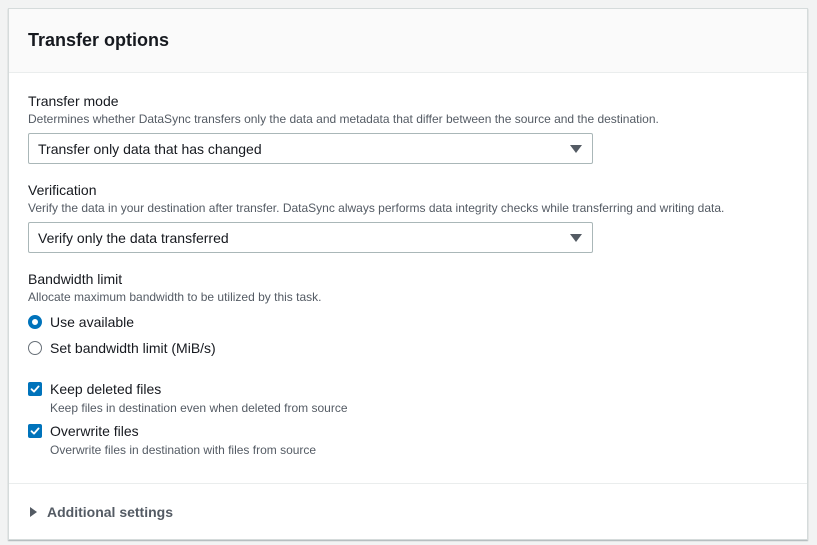 The width and height of the screenshot is (817, 545). I want to click on verification-value: Verify only the data transferred, so click(133, 237).